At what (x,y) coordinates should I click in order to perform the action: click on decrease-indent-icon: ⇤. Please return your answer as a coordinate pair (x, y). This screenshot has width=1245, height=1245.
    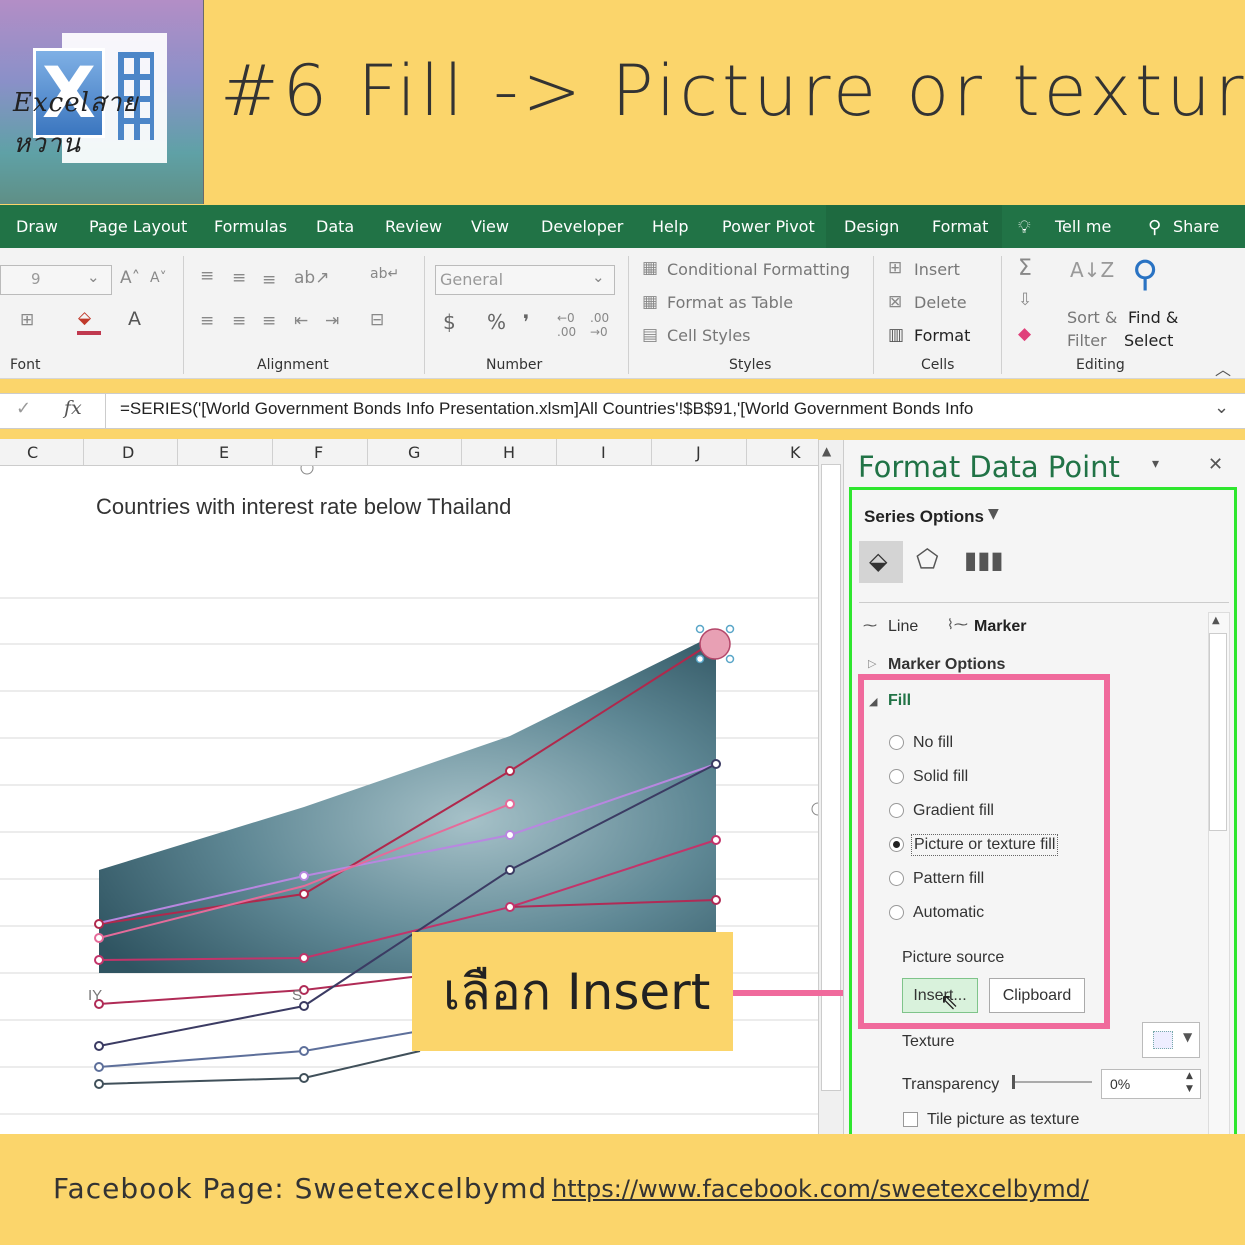
    Looking at the image, I should click on (301, 321).